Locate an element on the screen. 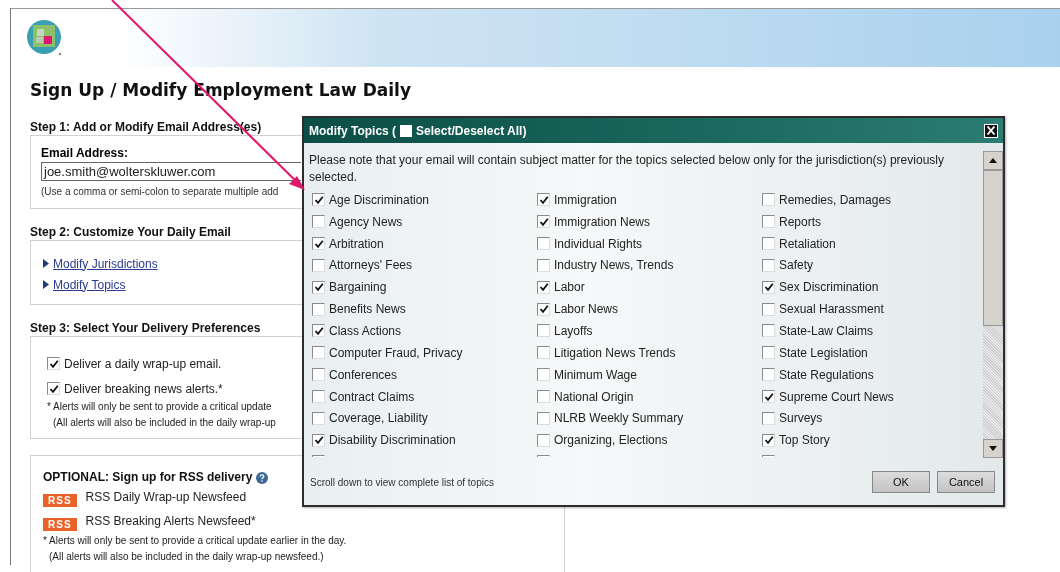 This screenshot has width=1060, height=572. help-icon is located at coordinates (262, 477).